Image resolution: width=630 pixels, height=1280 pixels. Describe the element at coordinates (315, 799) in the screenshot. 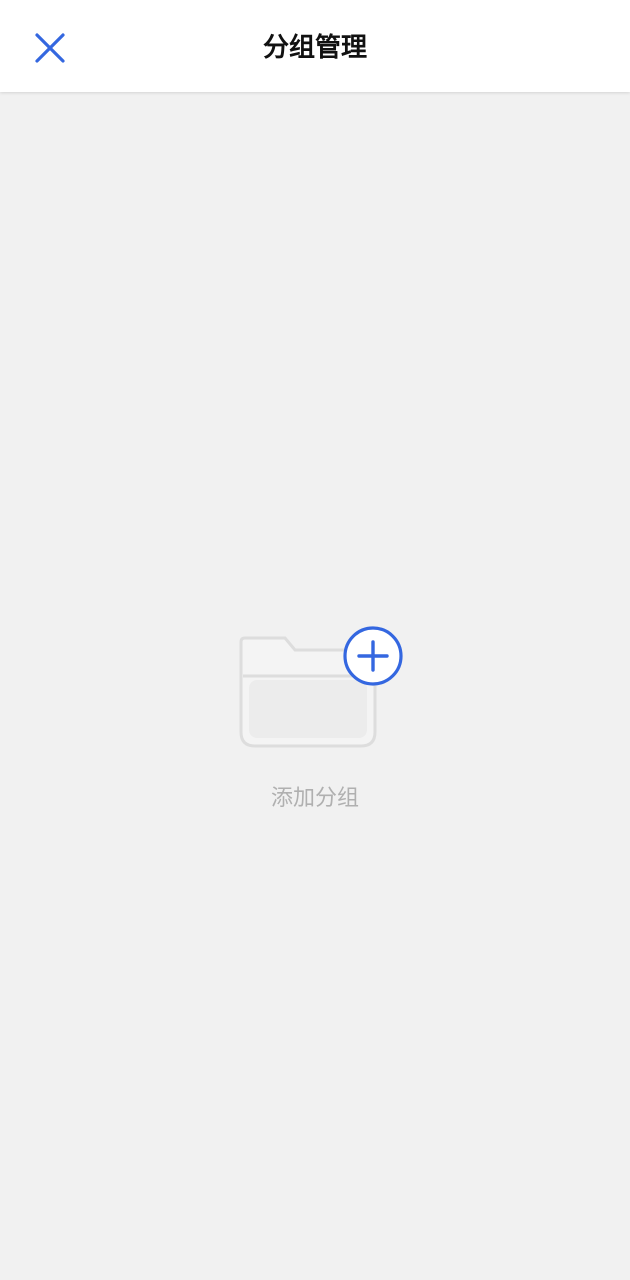

I see `add-group-label: 添加分组` at that location.